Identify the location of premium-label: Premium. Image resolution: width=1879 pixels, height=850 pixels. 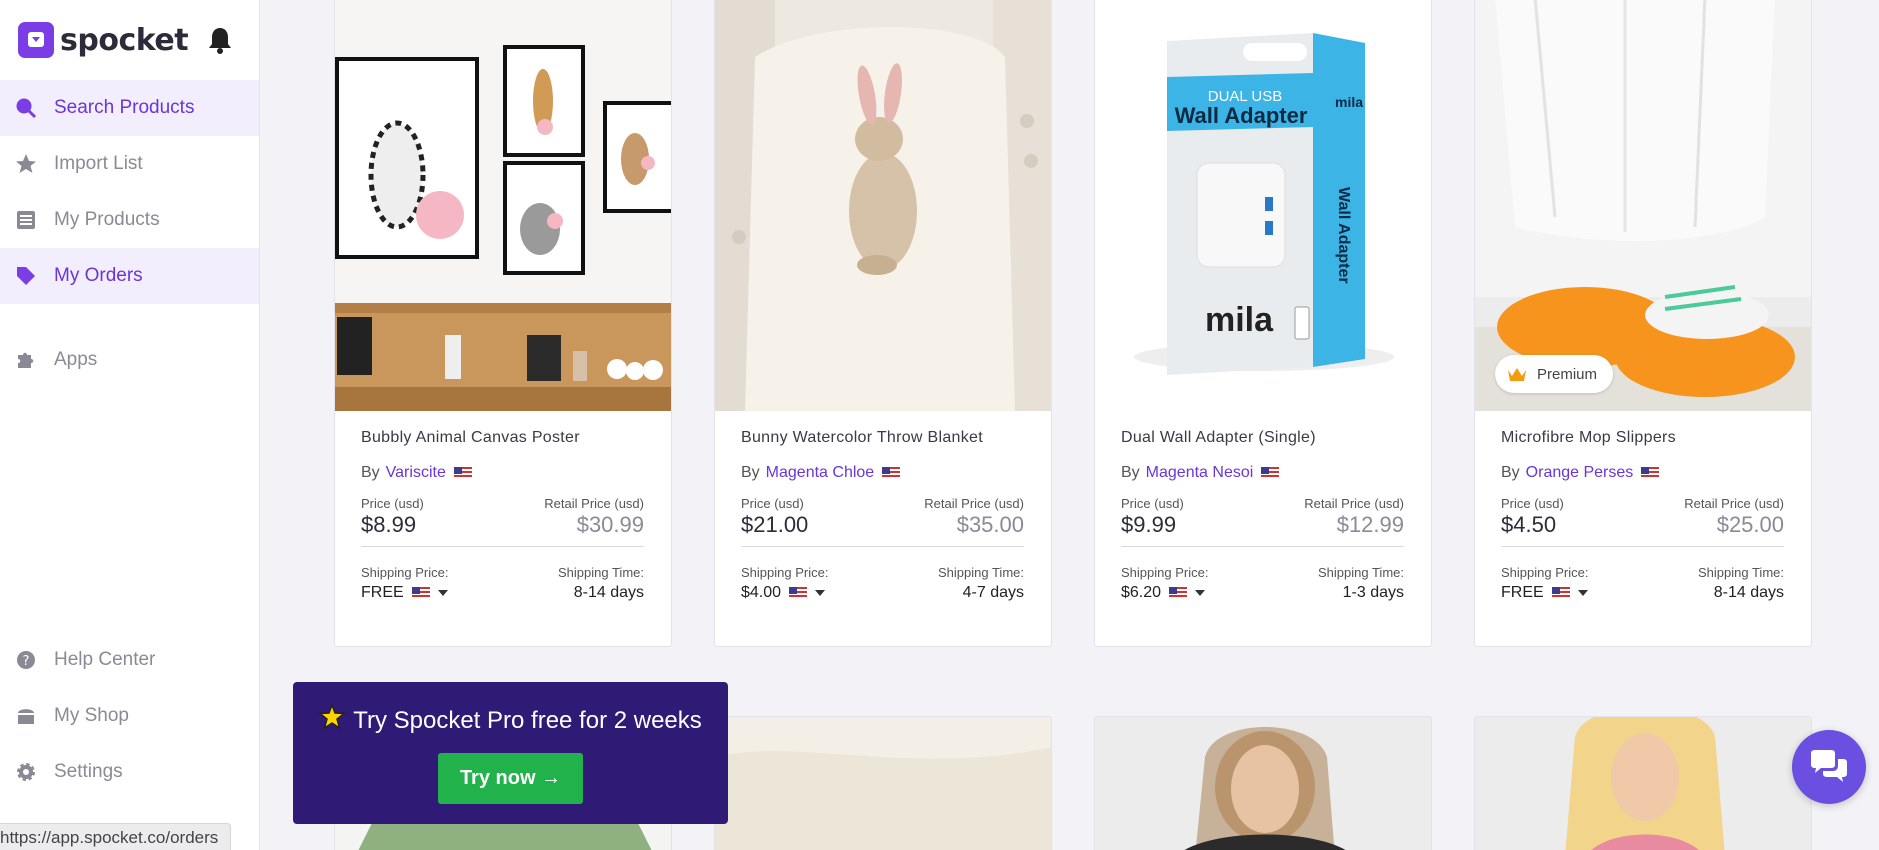
(1567, 374).